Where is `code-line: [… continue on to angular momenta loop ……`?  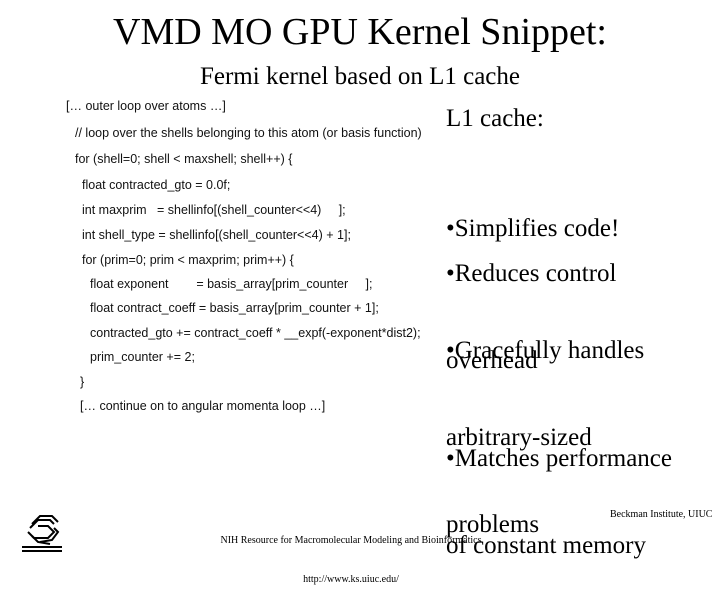 code-line: [… continue on to angular momenta loop …… is located at coordinates (203, 406).